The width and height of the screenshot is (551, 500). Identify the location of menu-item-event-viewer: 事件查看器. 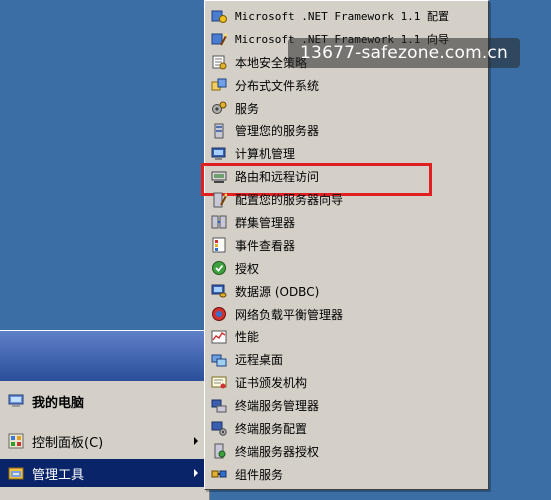
(346, 245).